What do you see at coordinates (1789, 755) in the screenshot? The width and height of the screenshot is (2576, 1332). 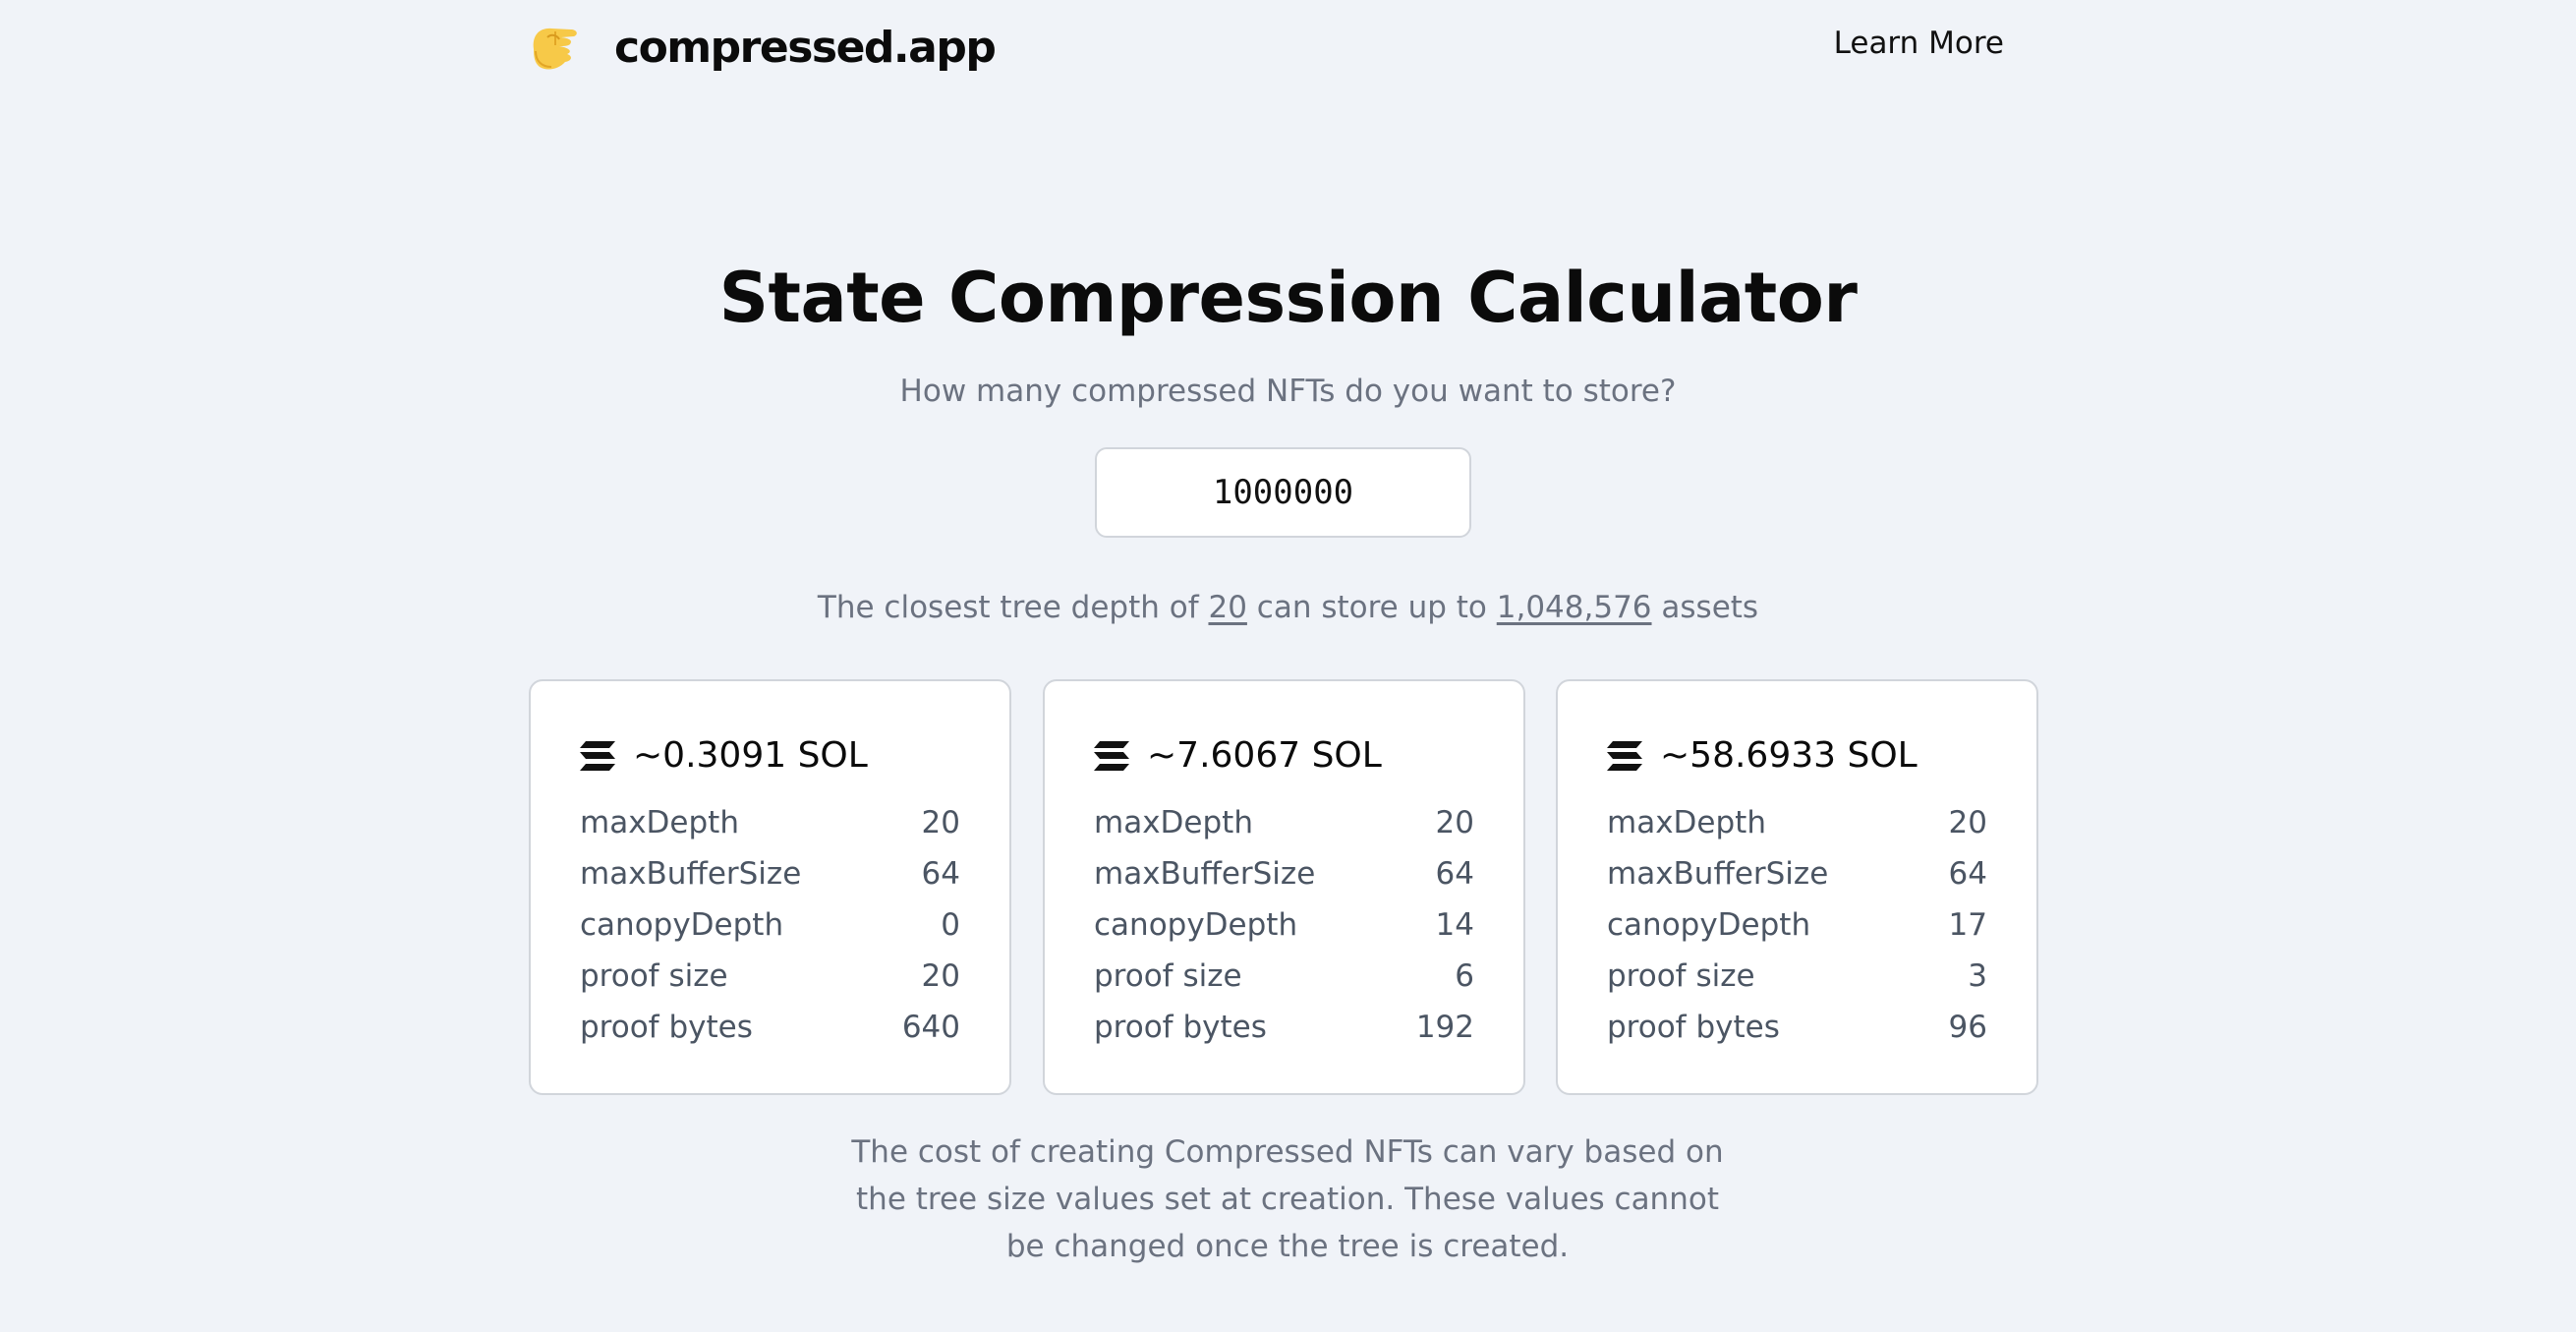 I see `card-cost: ~58.6933 SOL` at bounding box center [1789, 755].